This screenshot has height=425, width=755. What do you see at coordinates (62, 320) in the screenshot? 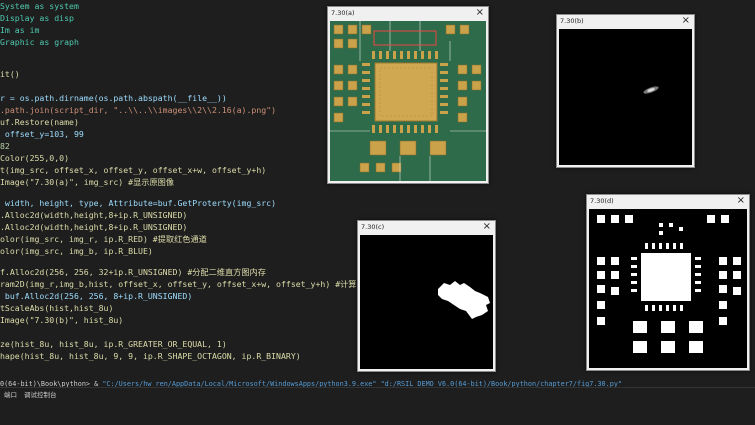
I see `code-line: Image("7.30(b)", hist_8u)` at bounding box center [62, 320].